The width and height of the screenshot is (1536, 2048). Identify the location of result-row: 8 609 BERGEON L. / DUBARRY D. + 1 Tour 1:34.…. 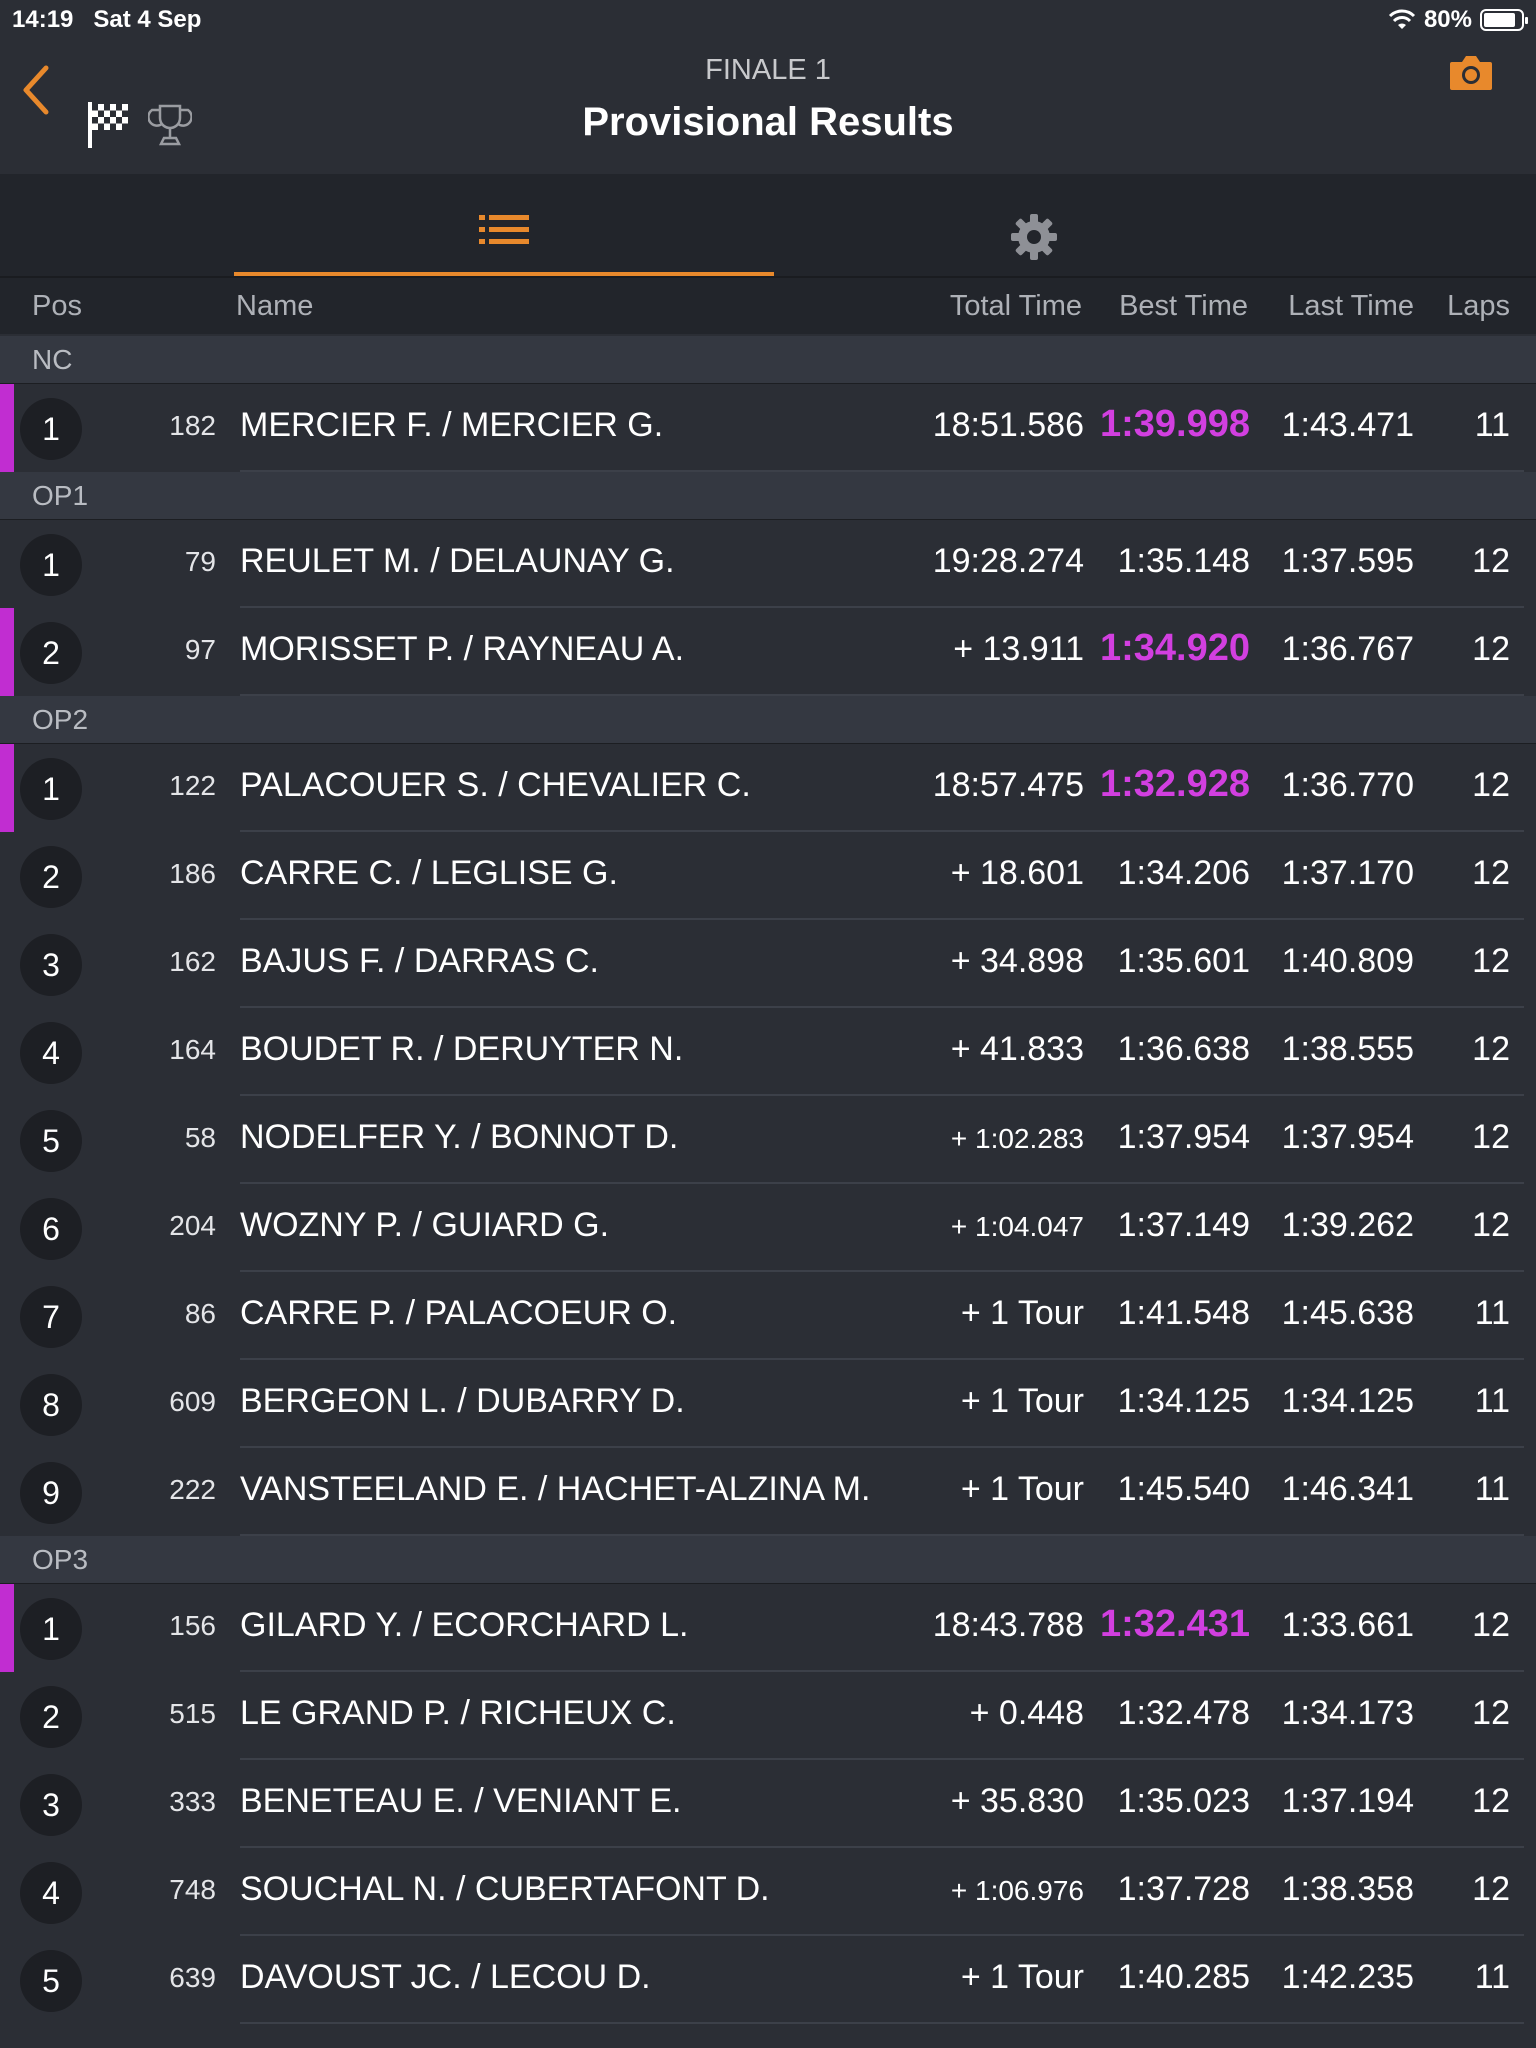
(768, 1404).